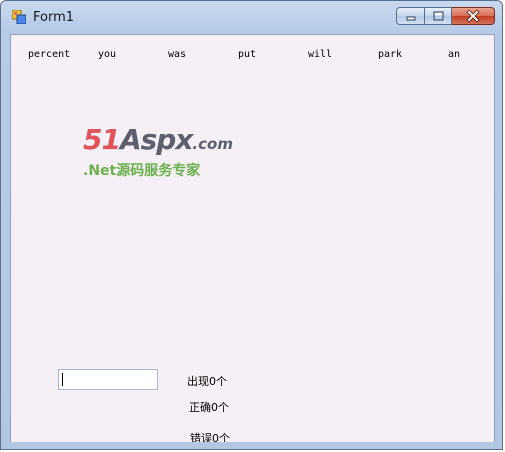 The width and height of the screenshot is (505, 452). Describe the element at coordinates (454, 54) in the screenshot. I see `word-label: an` at that location.